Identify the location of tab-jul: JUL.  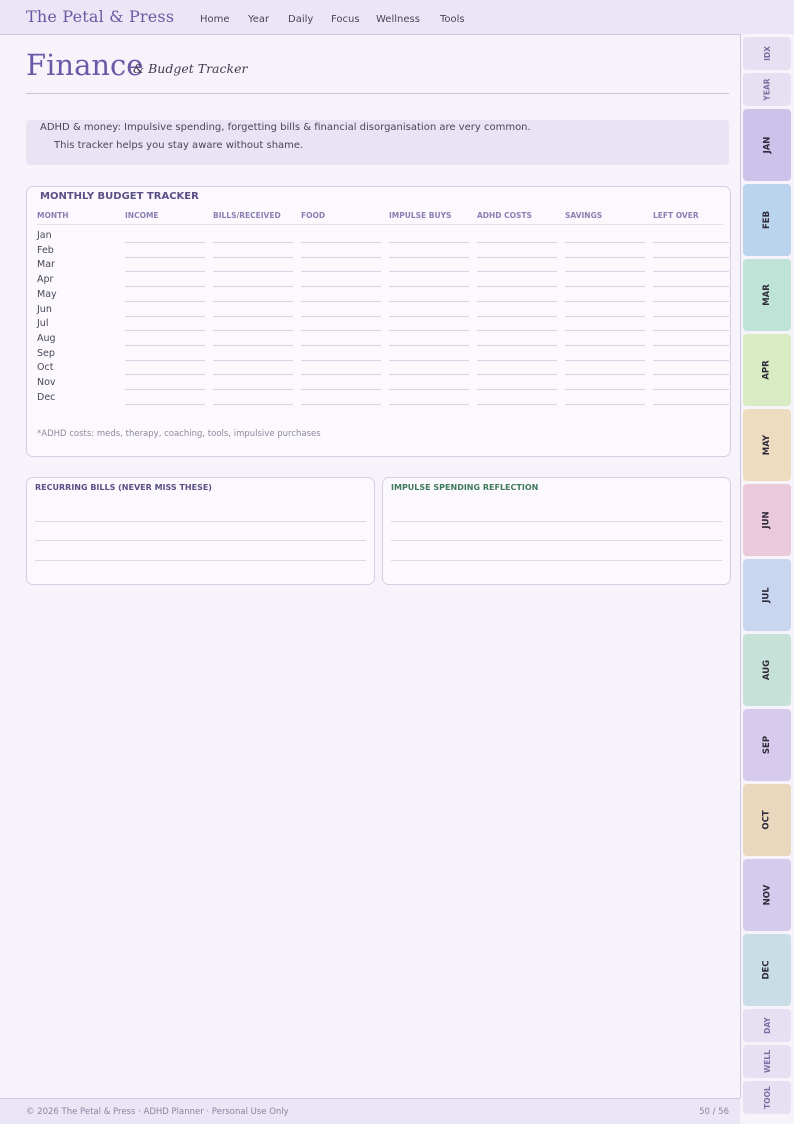
(767, 595).